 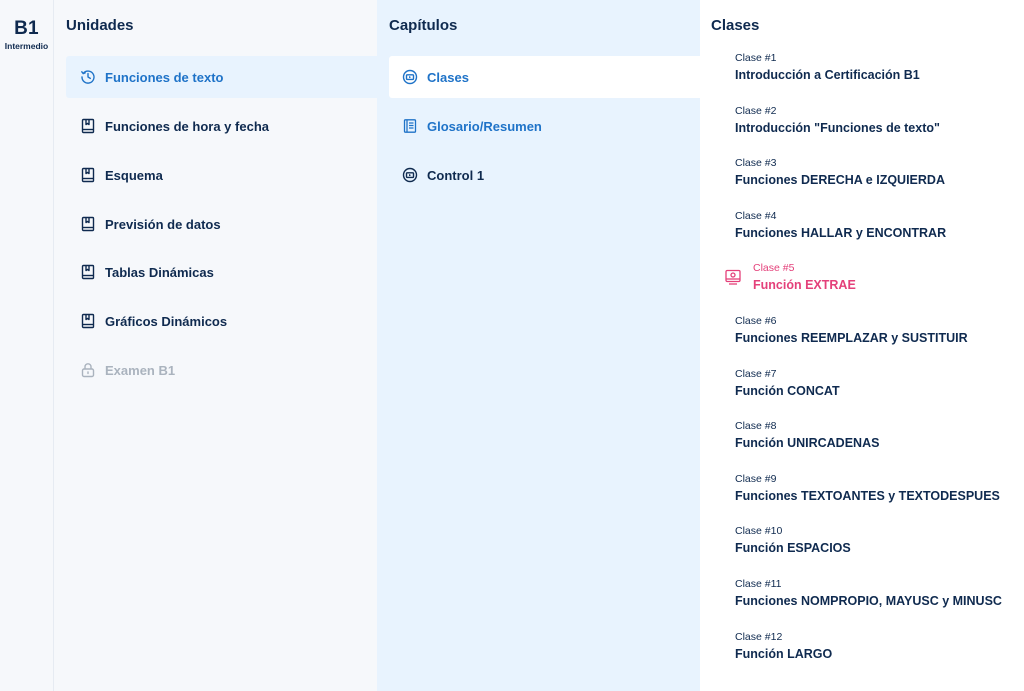 What do you see at coordinates (164, 77) in the screenshot?
I see `unit-item-label: Funciones de texto` at bounding box center [164, 77].